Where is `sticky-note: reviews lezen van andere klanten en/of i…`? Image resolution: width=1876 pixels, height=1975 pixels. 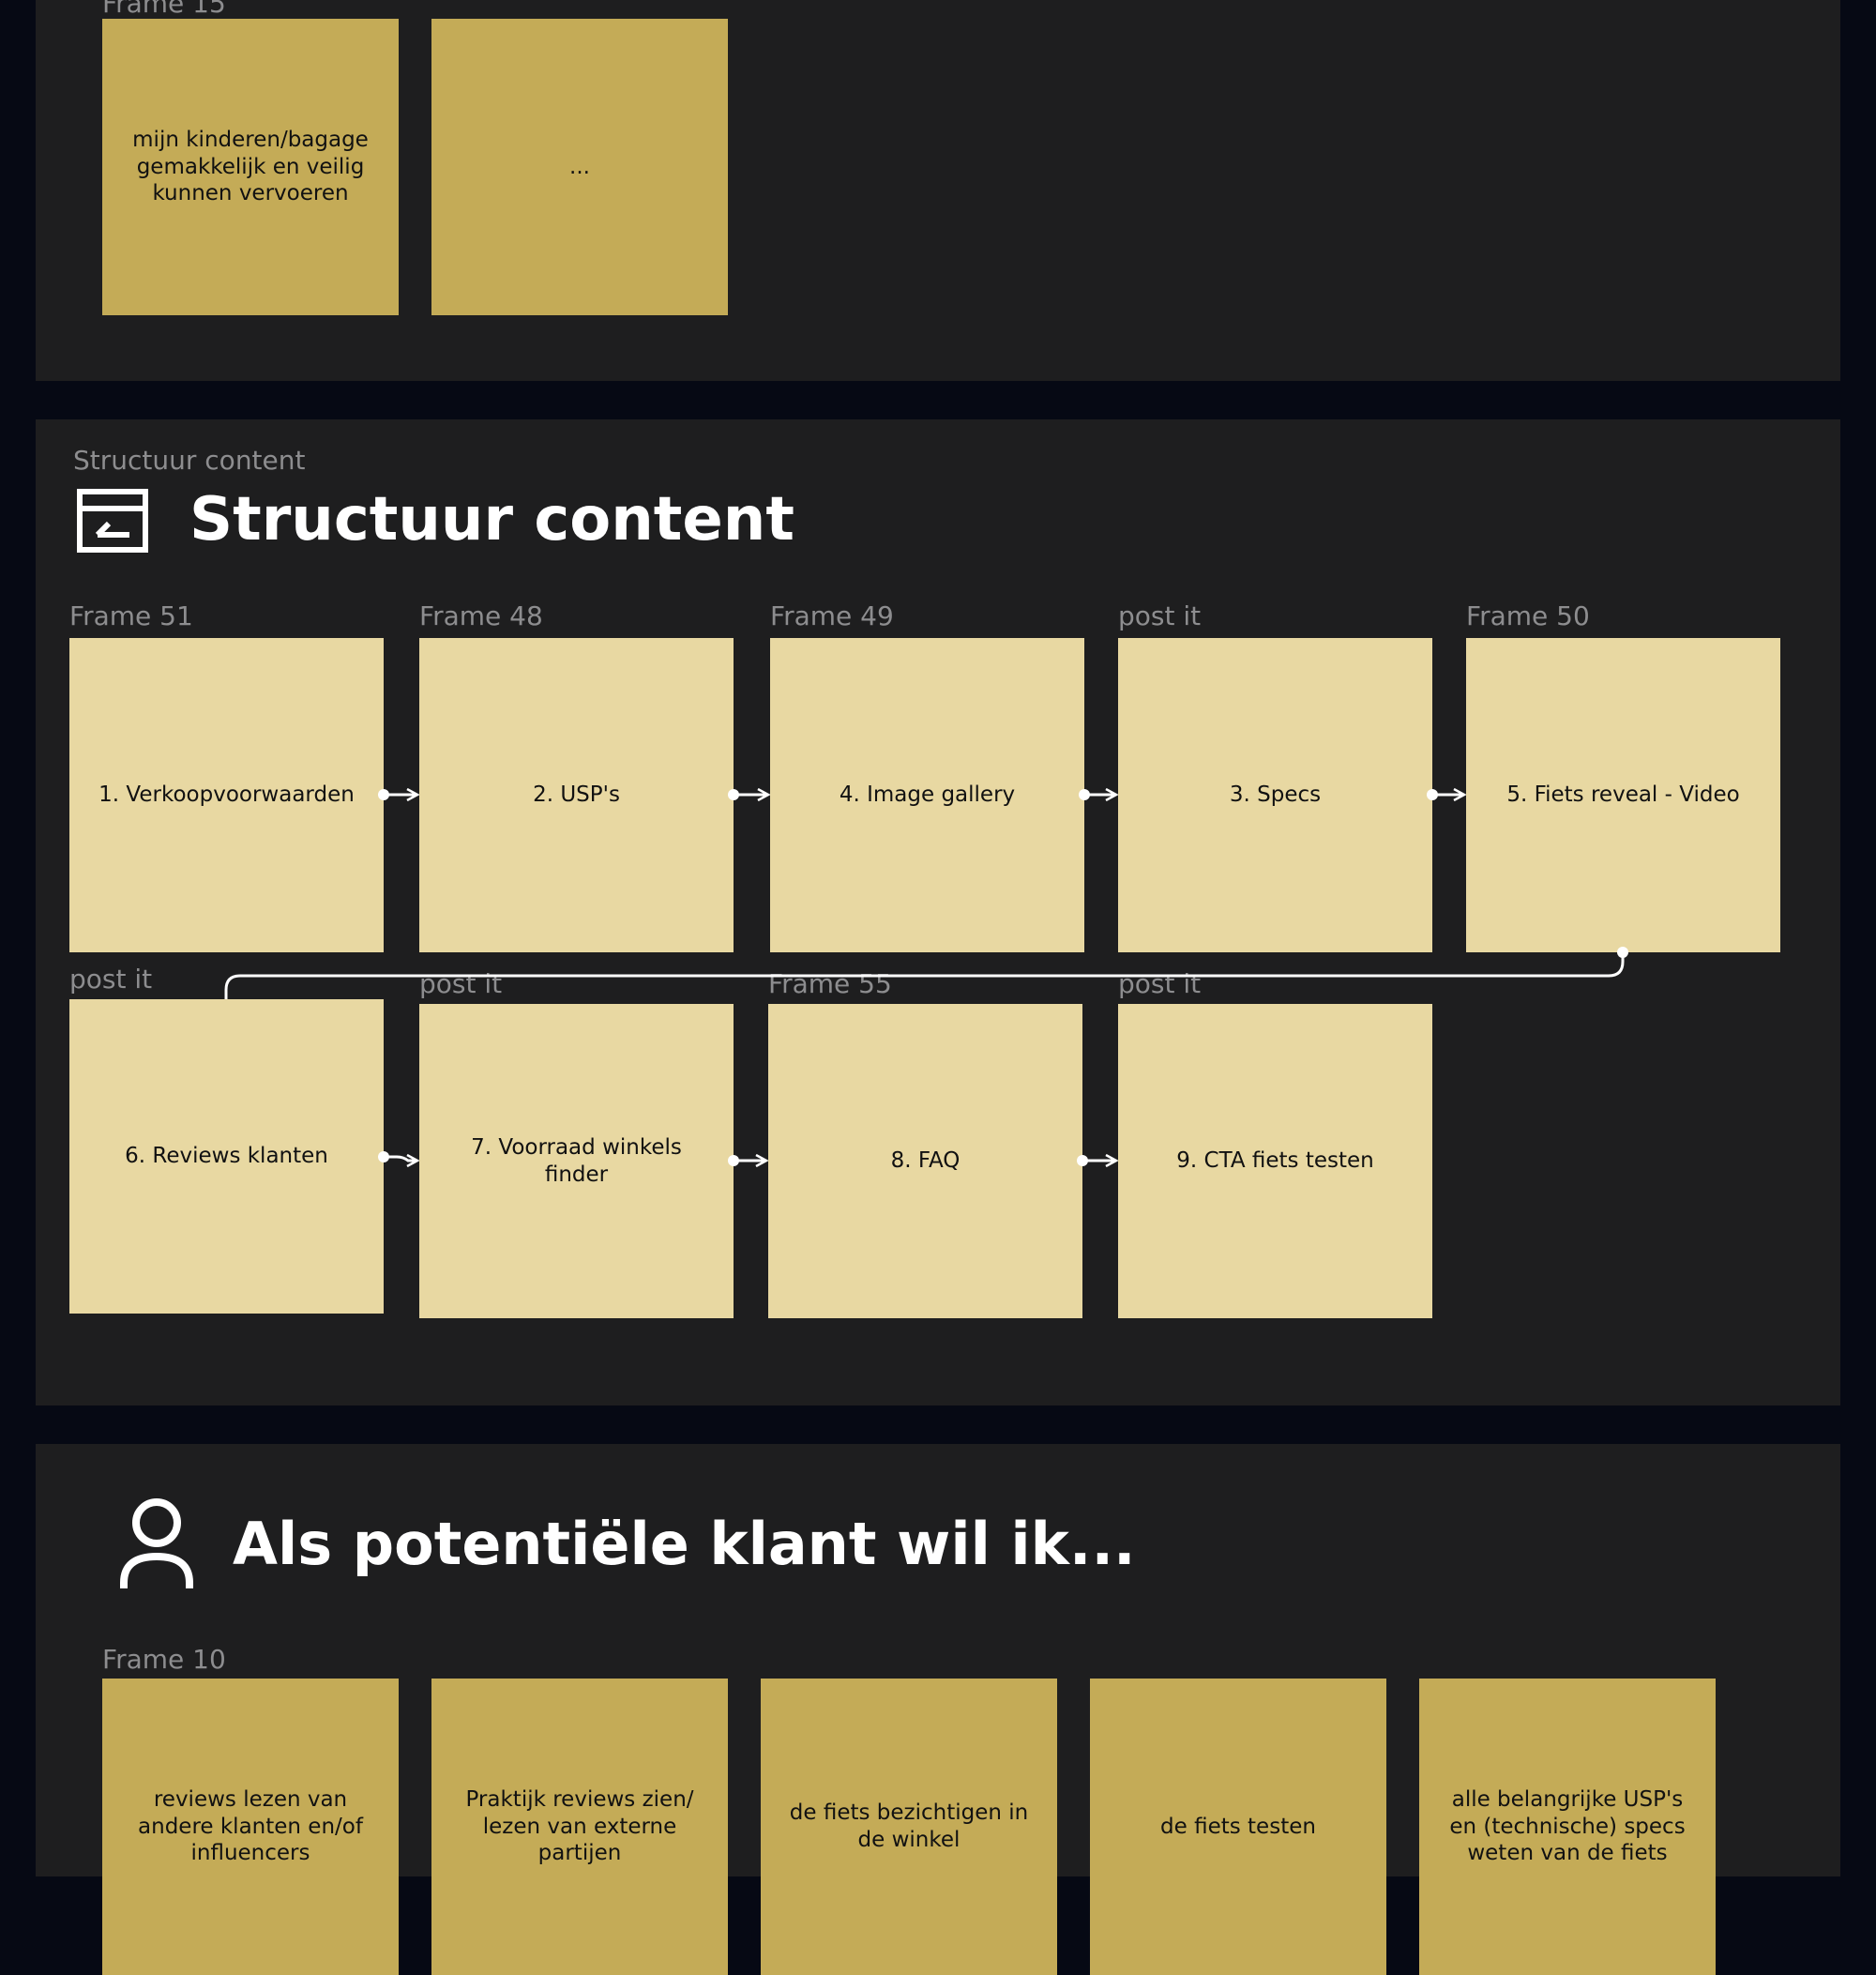
sticky-note: reviews lezen van andere klanten en/of i… is located at coordinates (250, 1827).